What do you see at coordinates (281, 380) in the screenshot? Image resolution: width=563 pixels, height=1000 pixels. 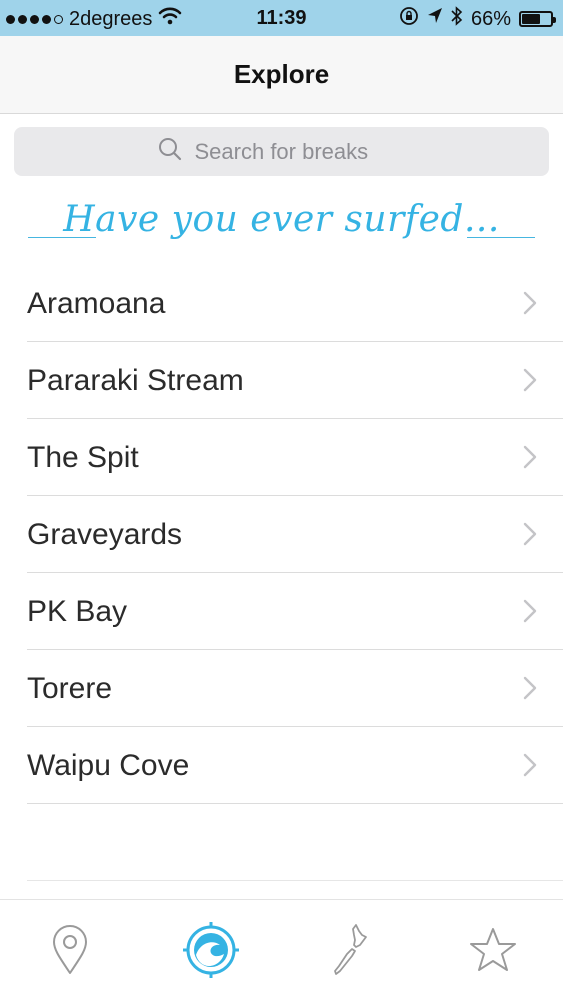 I see `list-item: Pararaki Stream` at bounding box center [281, 380].